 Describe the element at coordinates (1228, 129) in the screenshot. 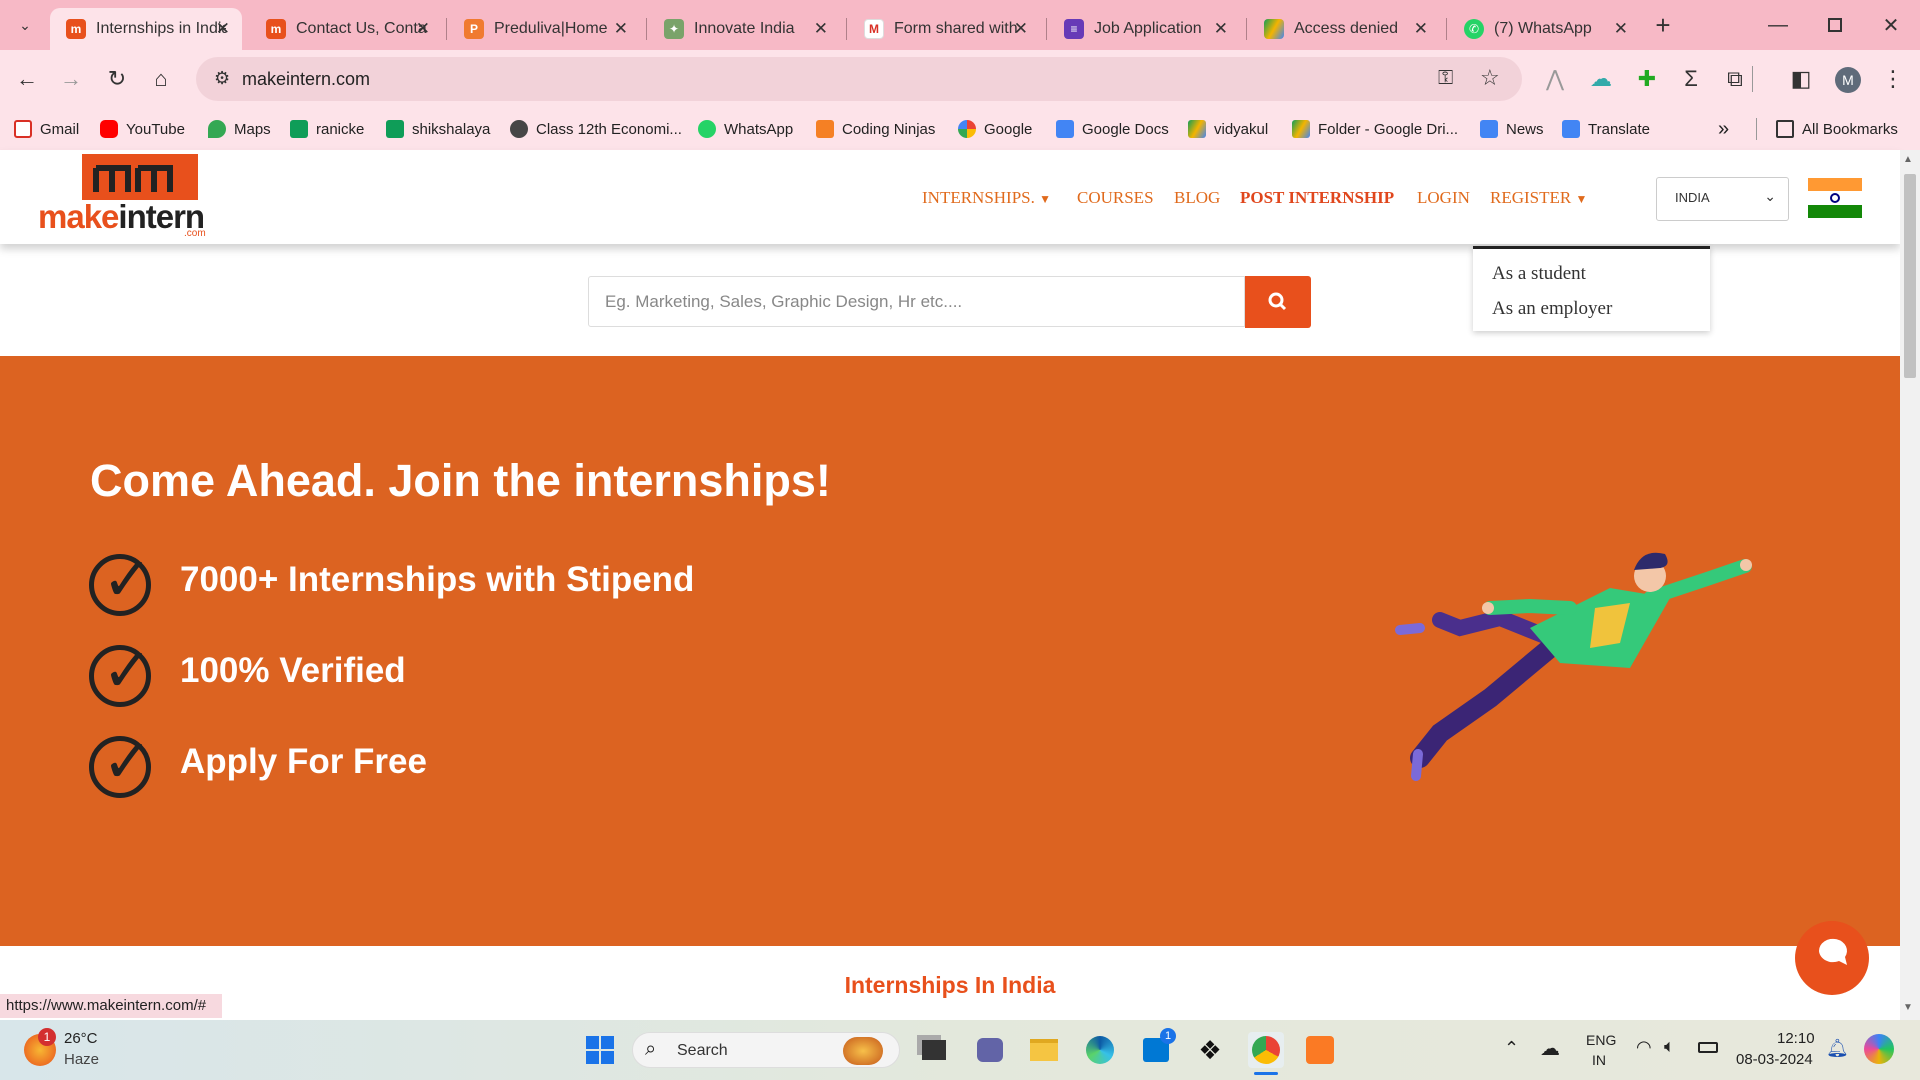

I see `bookmark-vidyakul: vidyakul` at that location.